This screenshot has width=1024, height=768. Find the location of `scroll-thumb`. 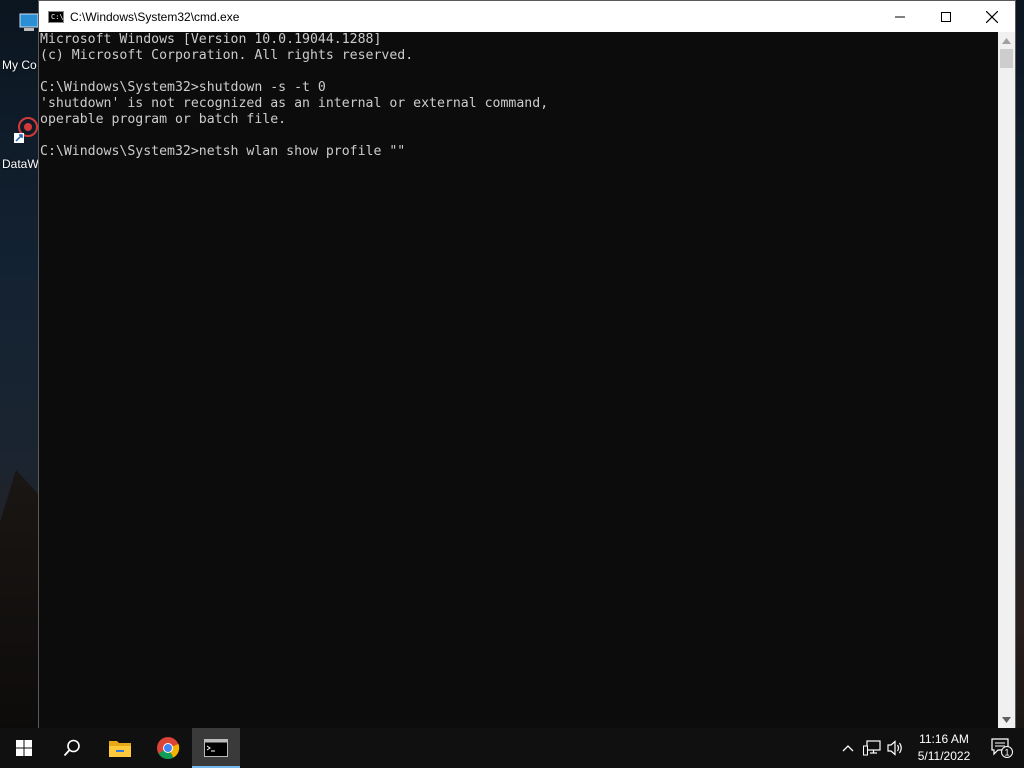

scroll-thumb is located at coordinates (1006, 58).